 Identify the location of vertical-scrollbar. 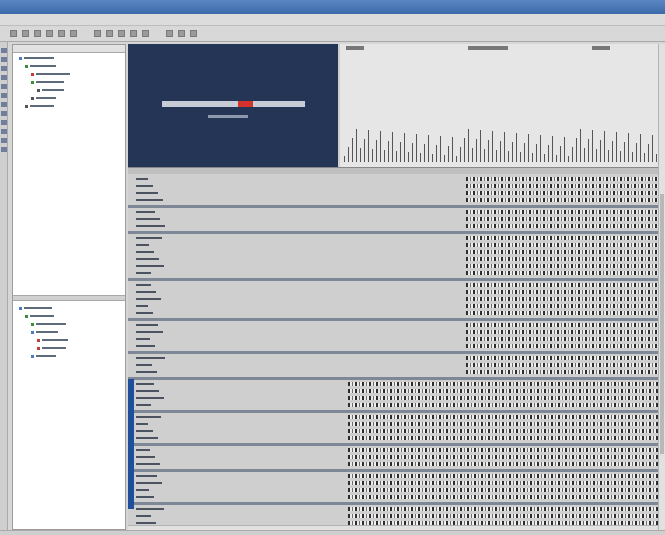
(661, 287).